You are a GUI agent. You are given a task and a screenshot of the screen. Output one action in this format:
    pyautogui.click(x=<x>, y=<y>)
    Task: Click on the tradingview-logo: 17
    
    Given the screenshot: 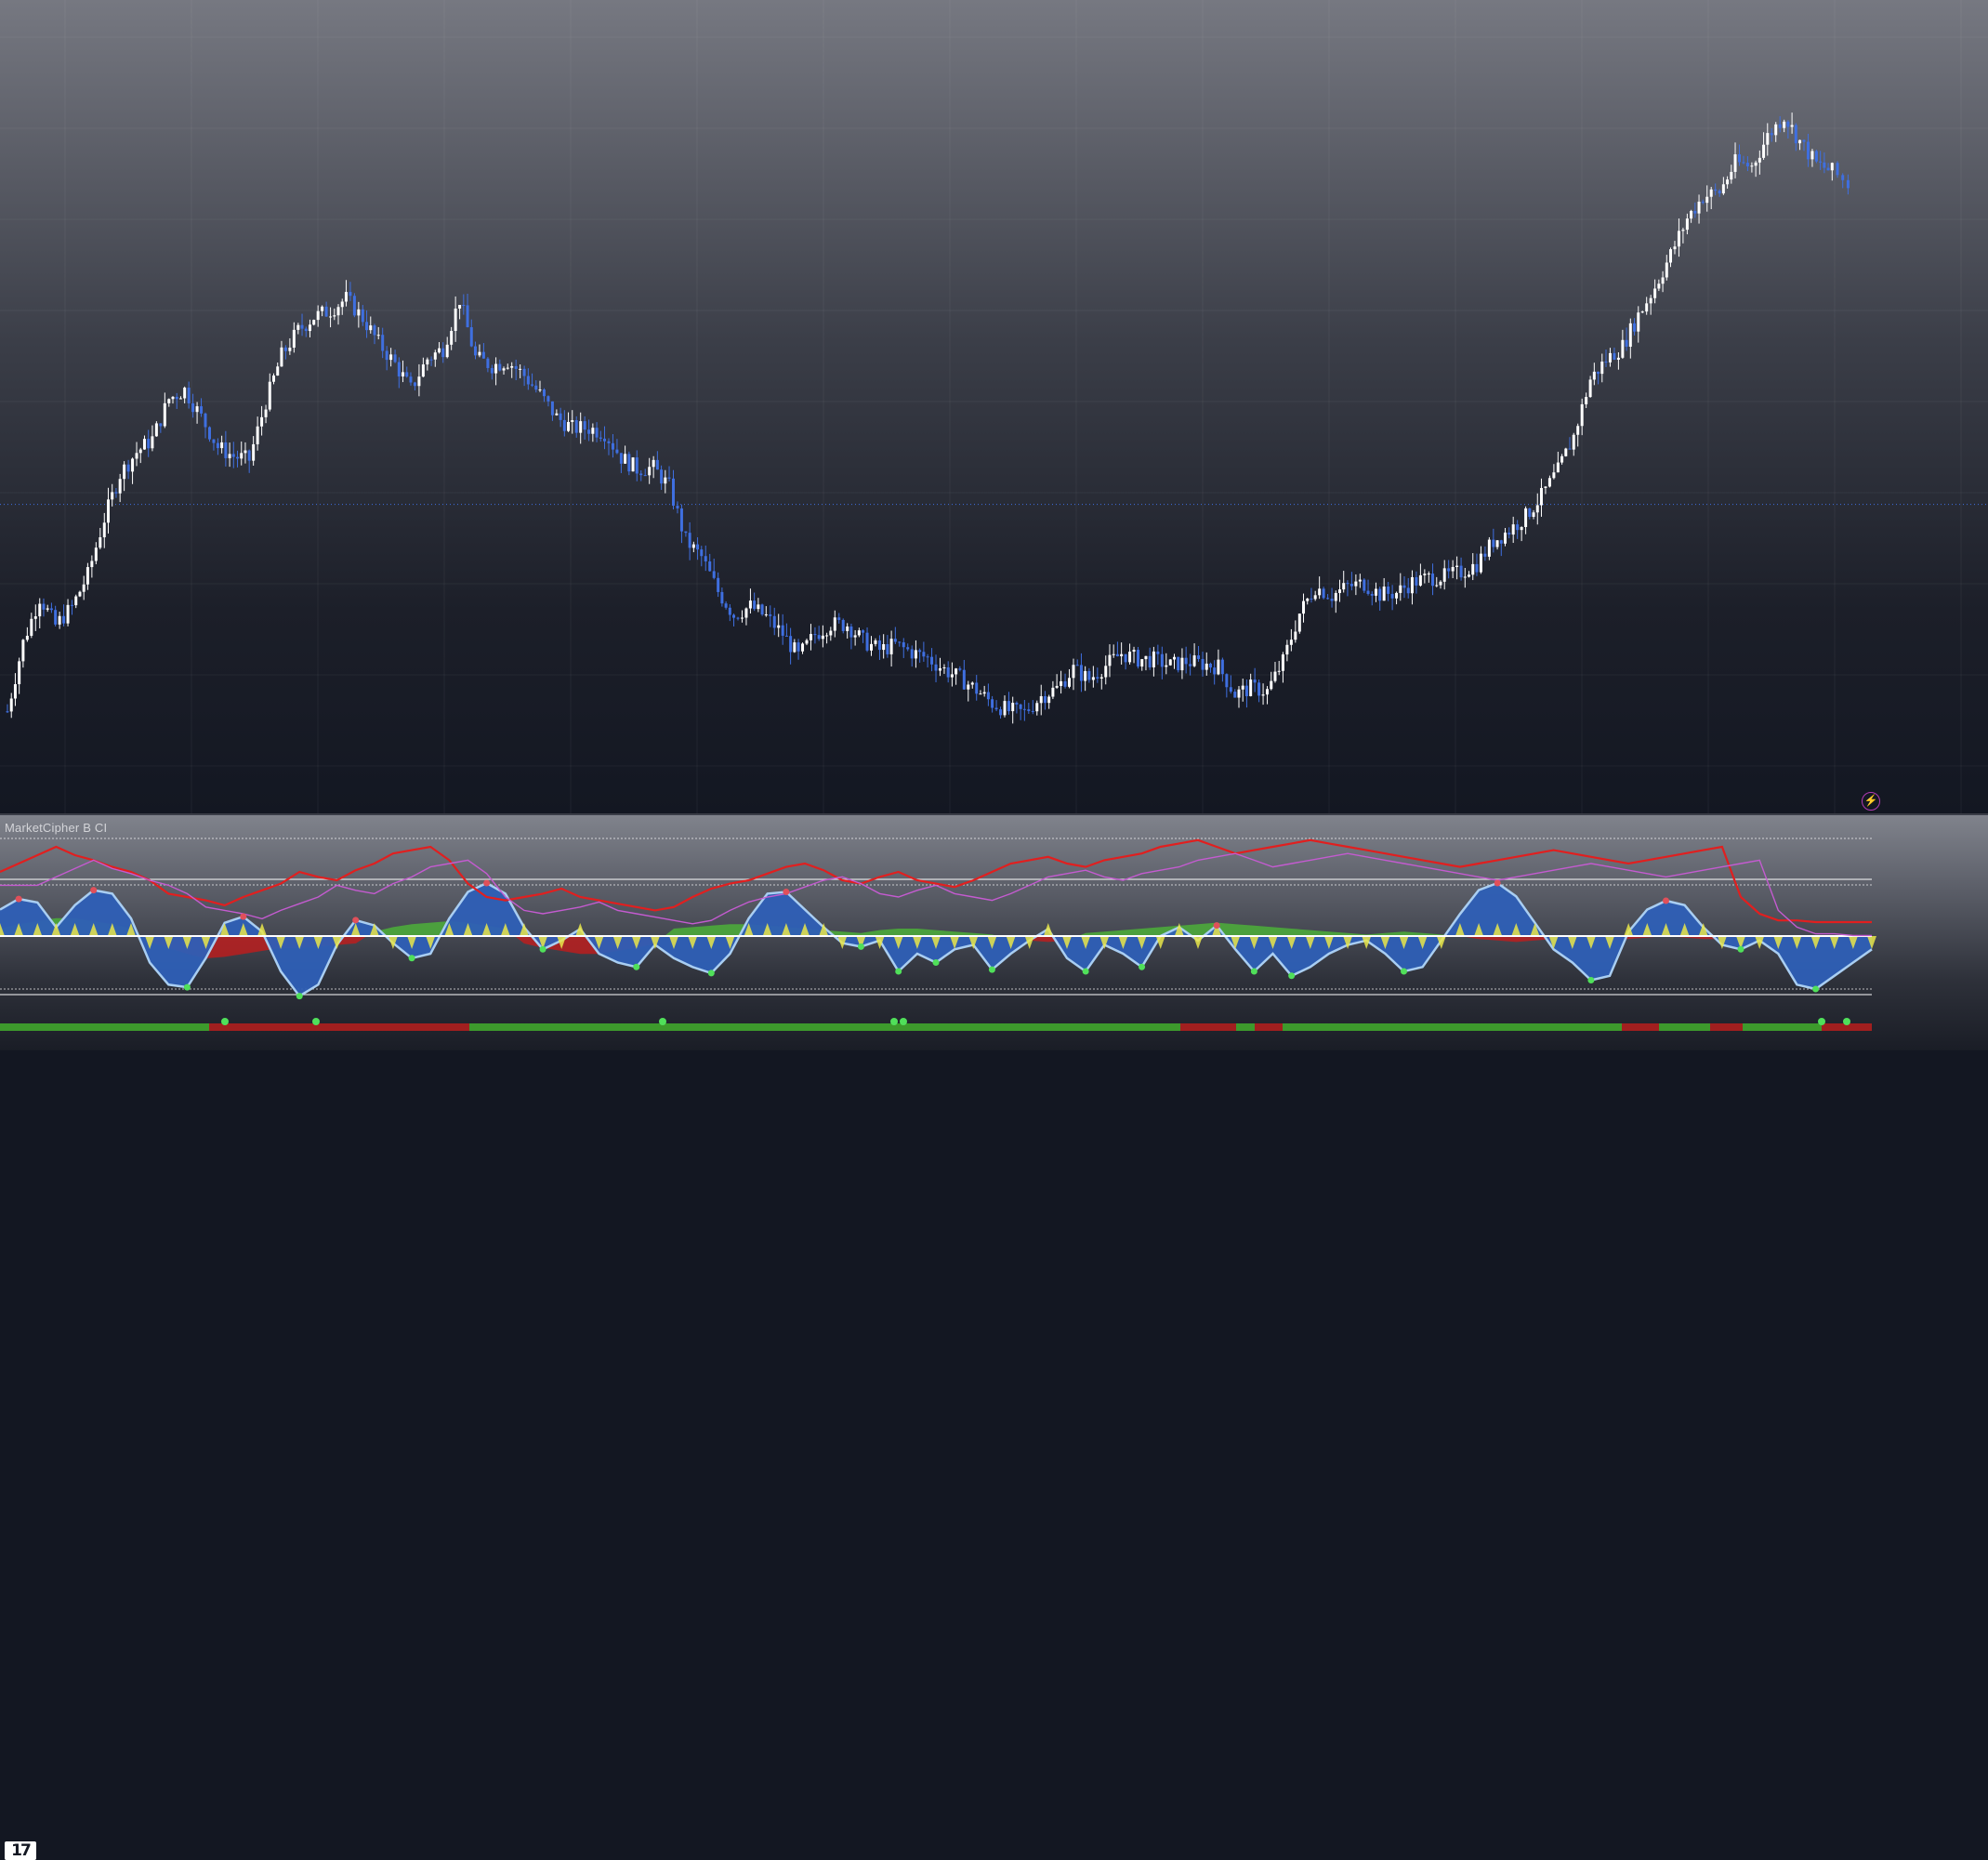 What is the action you would take?
    pyautogui.click(x=20, y=1851)
    